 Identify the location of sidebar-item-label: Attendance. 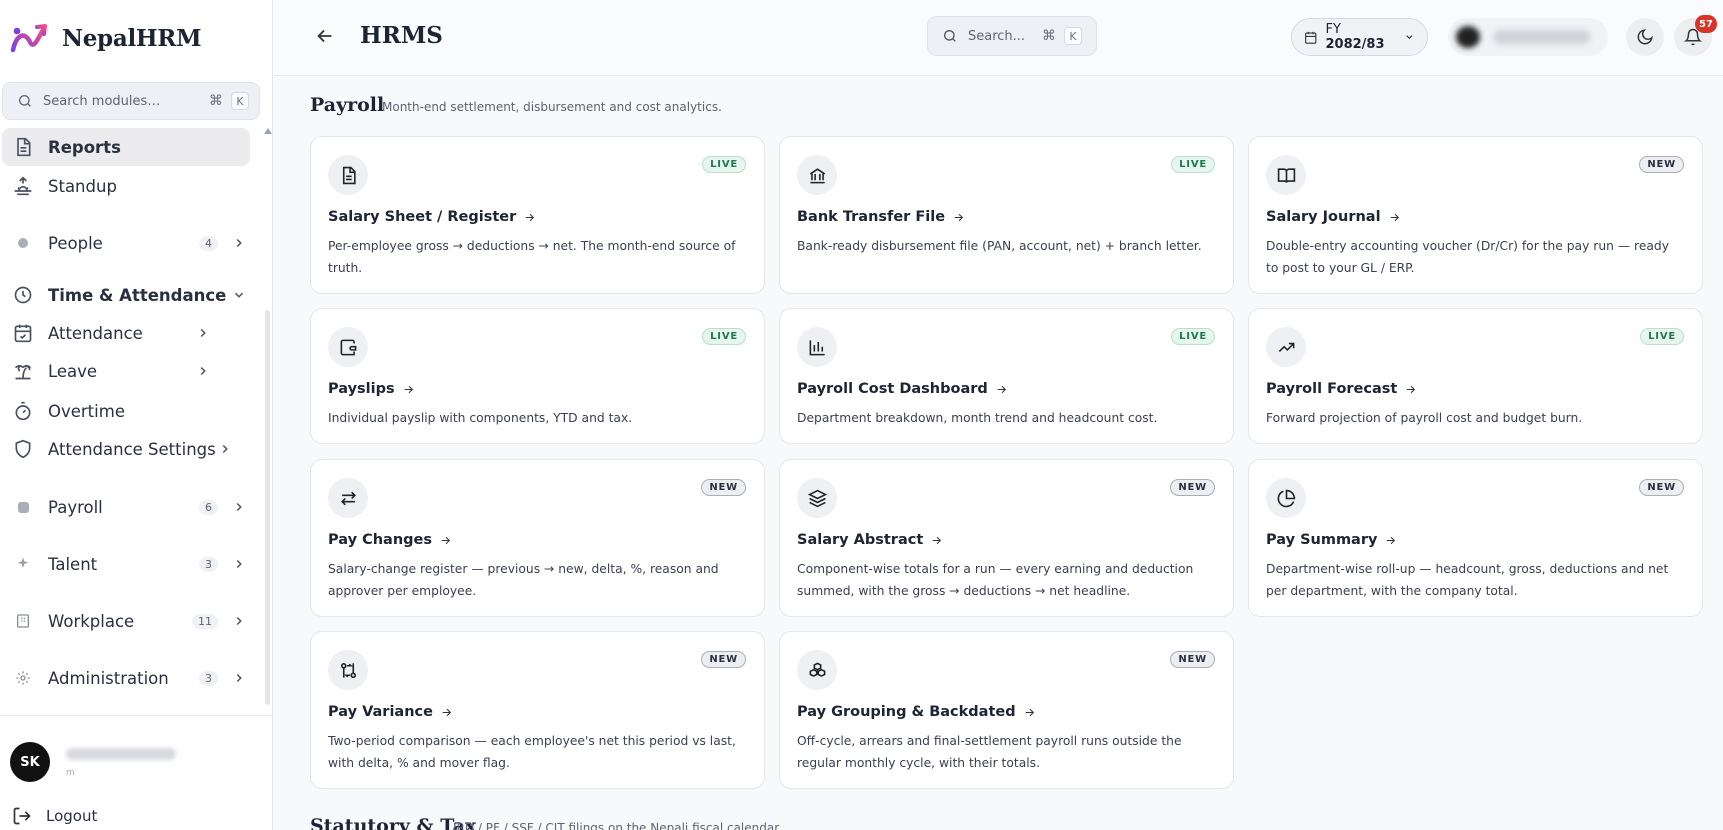
(95, 333).